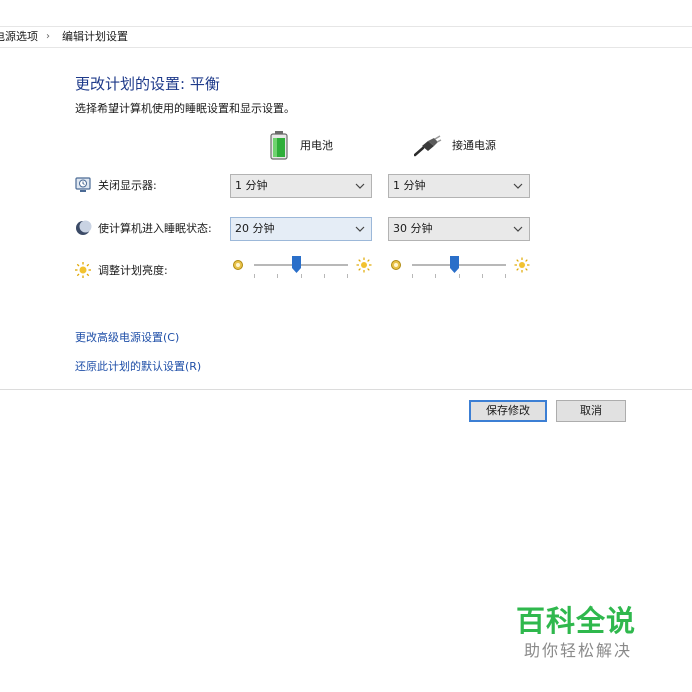 The image size is (692, 692). I want to click on save-button: 保存修改, so click(508, 411).